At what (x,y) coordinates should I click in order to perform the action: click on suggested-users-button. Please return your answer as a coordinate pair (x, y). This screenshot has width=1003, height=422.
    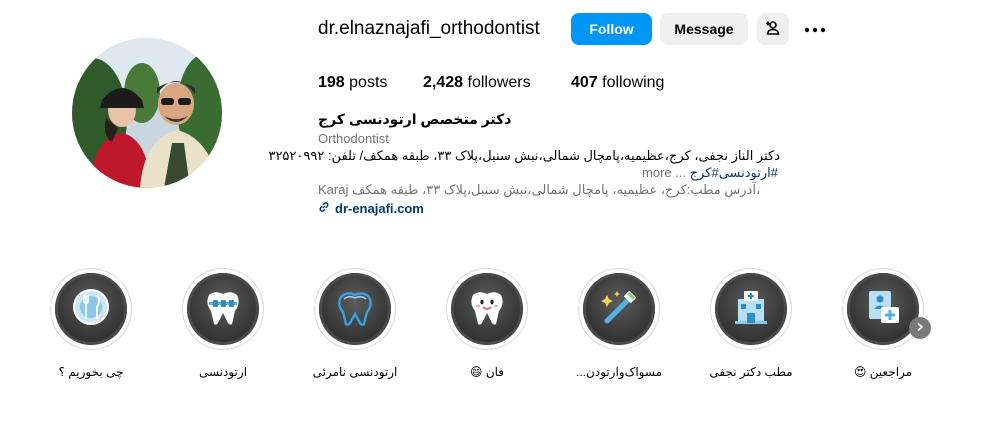
    Looking at the image, I should click on (773, 29).